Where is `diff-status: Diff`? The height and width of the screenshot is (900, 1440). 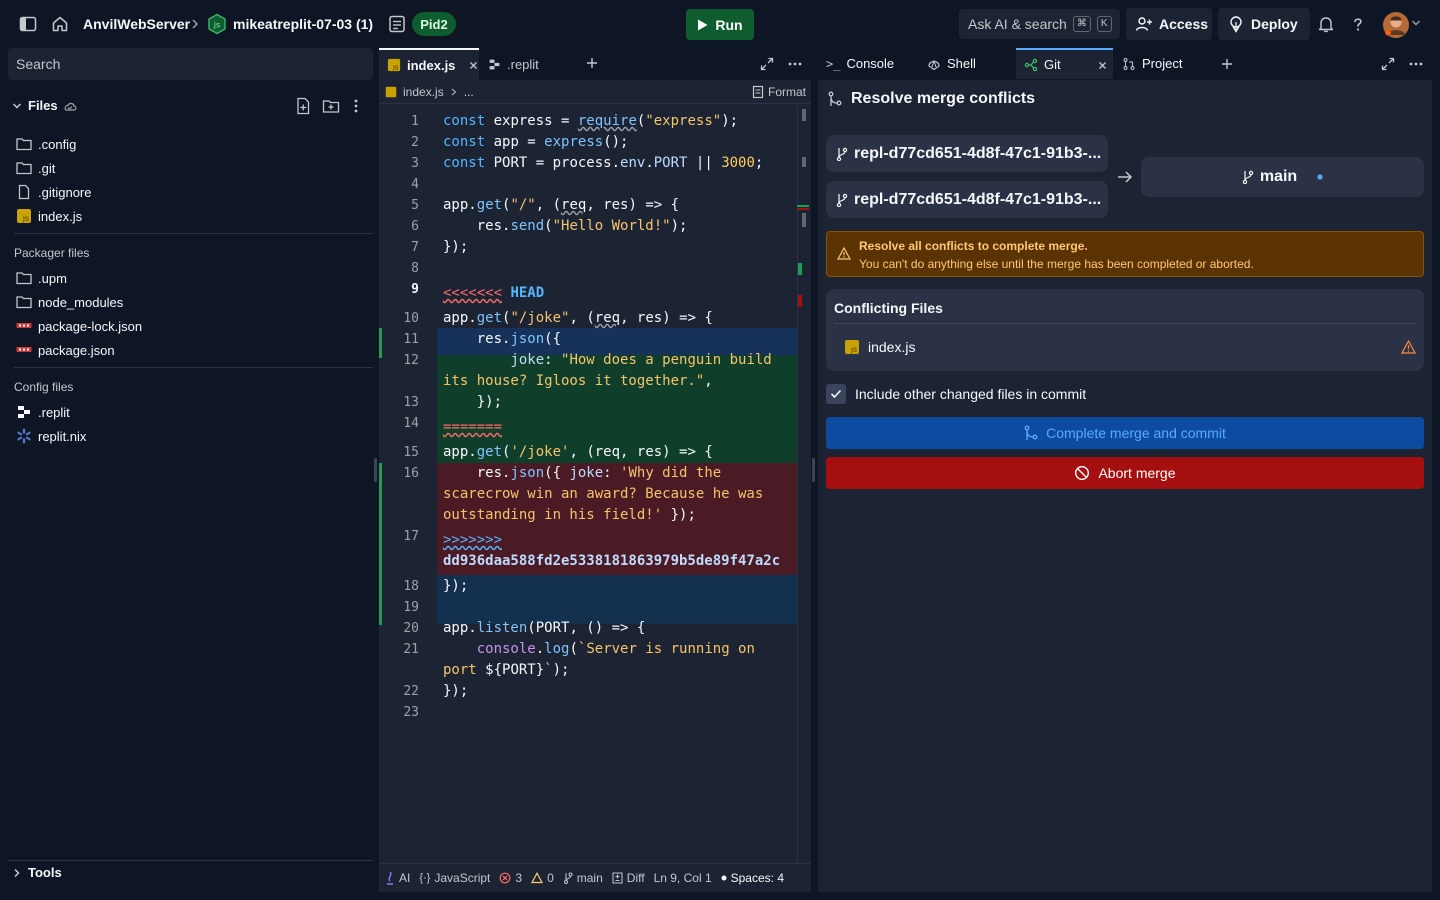
diff-status: Diff is located at coordinates (628, 878).